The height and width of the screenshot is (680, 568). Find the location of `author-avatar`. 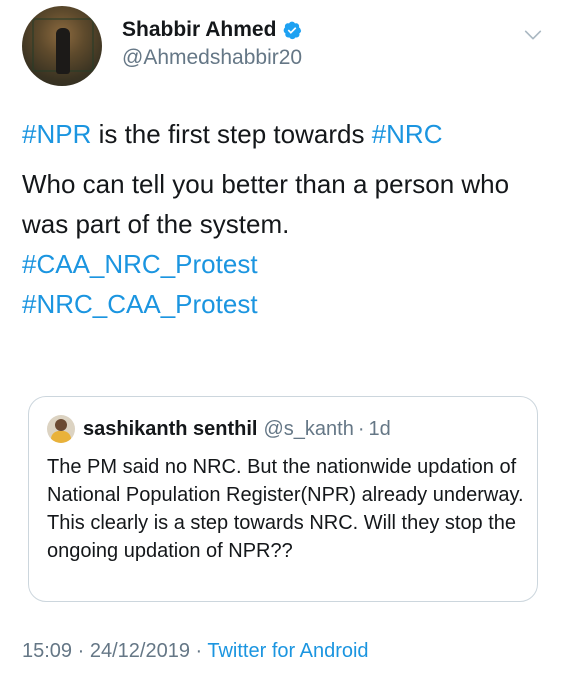

author-avatar is located at coordinates (62, 46).